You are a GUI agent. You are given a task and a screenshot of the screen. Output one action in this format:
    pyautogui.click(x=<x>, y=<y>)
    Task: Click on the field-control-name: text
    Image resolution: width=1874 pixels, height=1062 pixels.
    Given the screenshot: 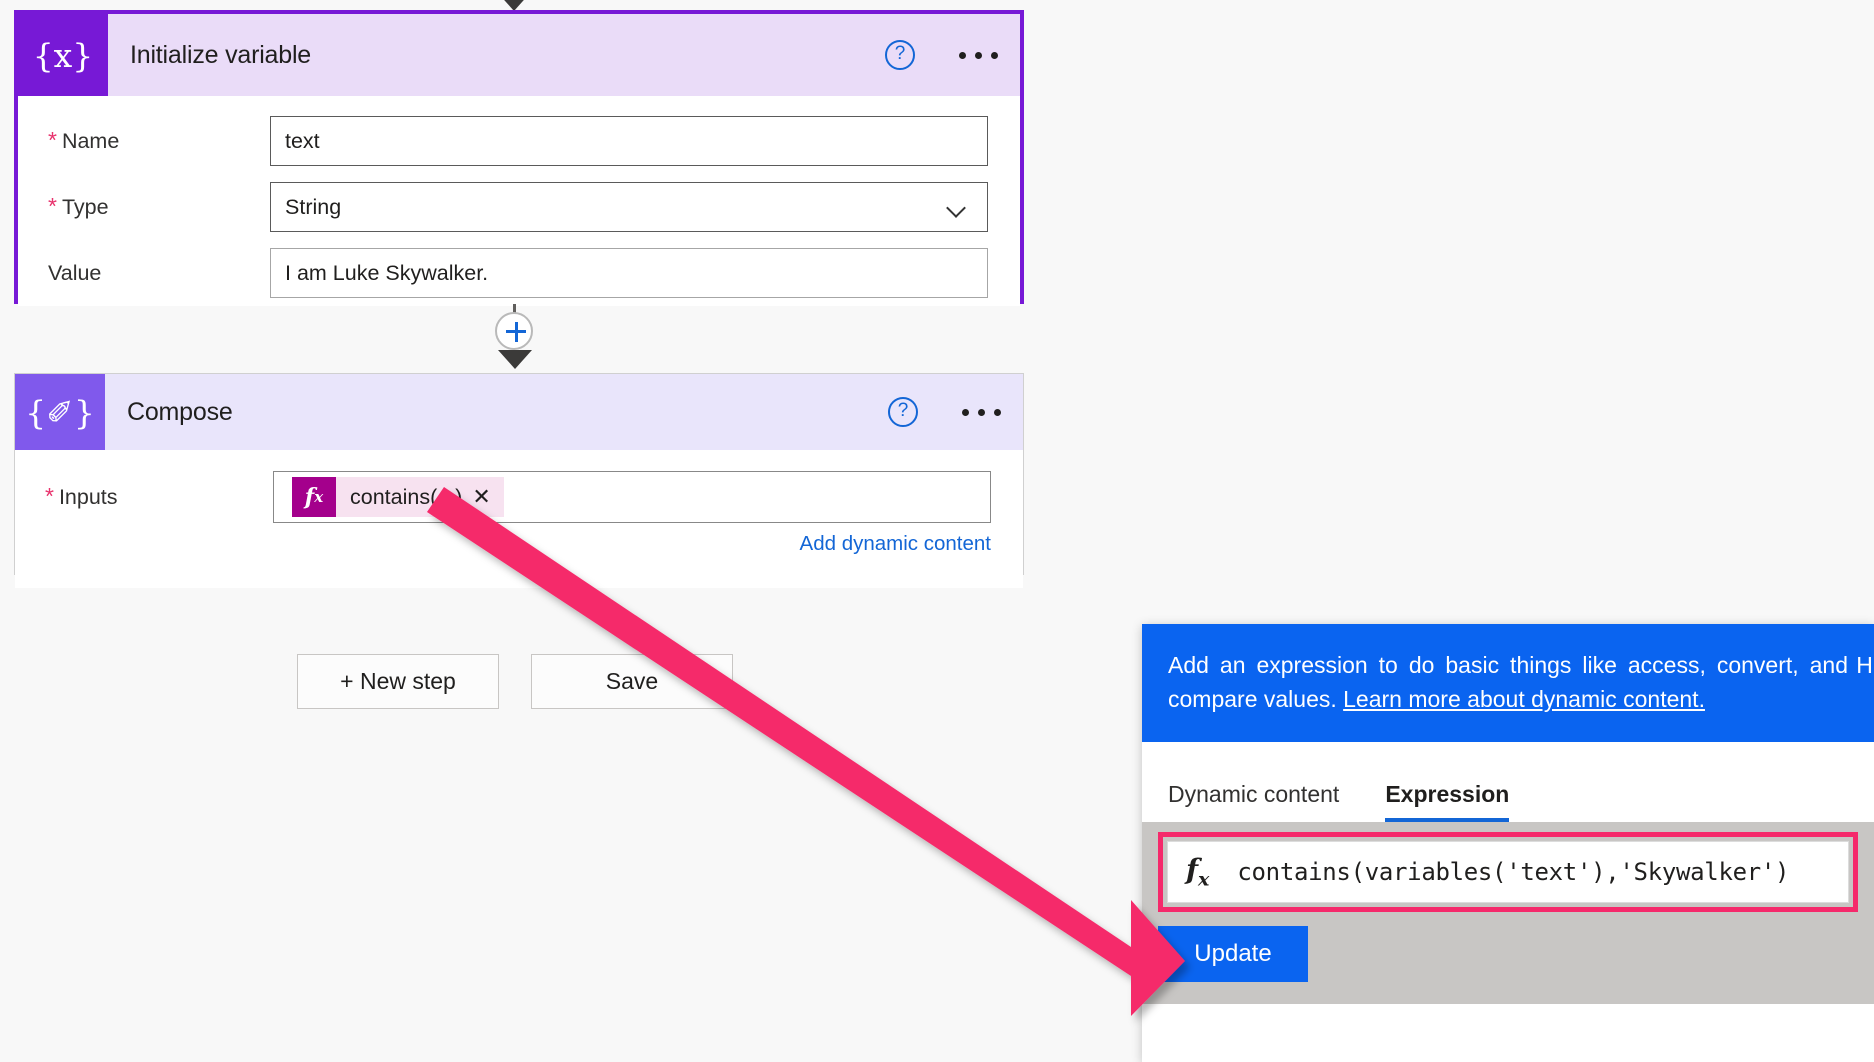 What is the action you would take?
    pyautogui.click(x=645, y=141)
    